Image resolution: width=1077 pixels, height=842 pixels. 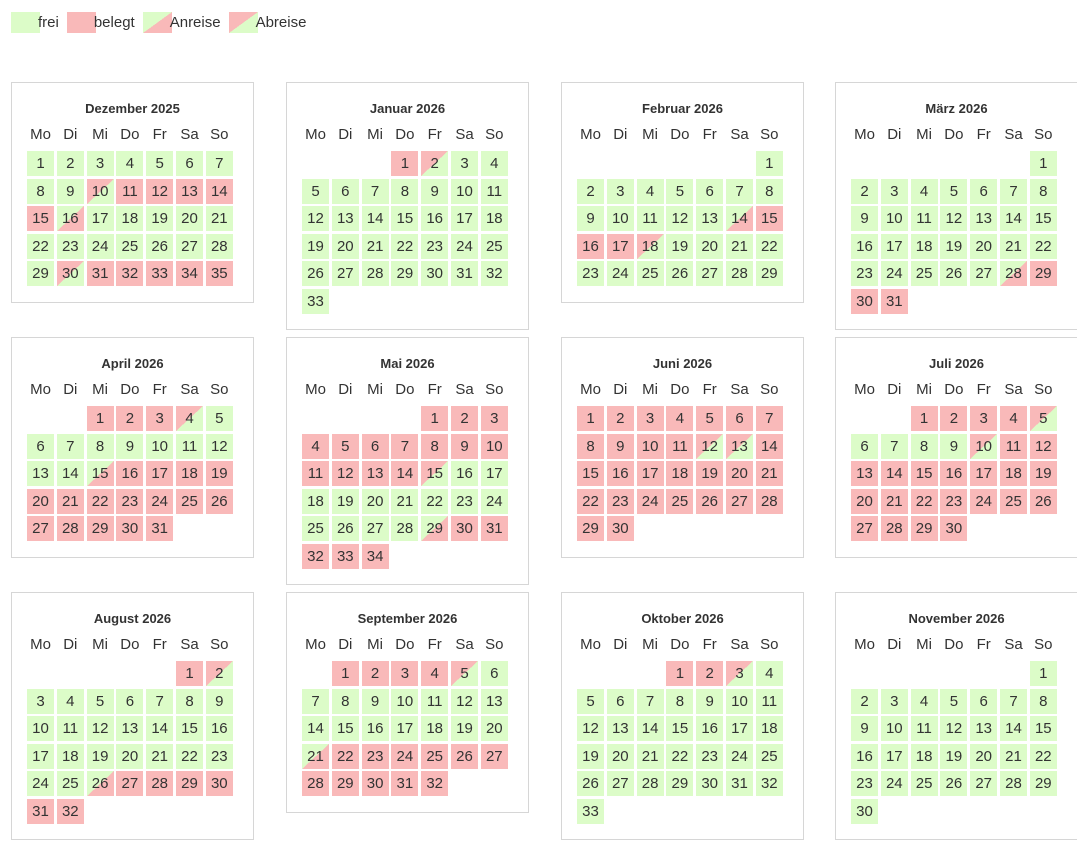 I want to click on day-cell: 32, so click(x=315, y=556).